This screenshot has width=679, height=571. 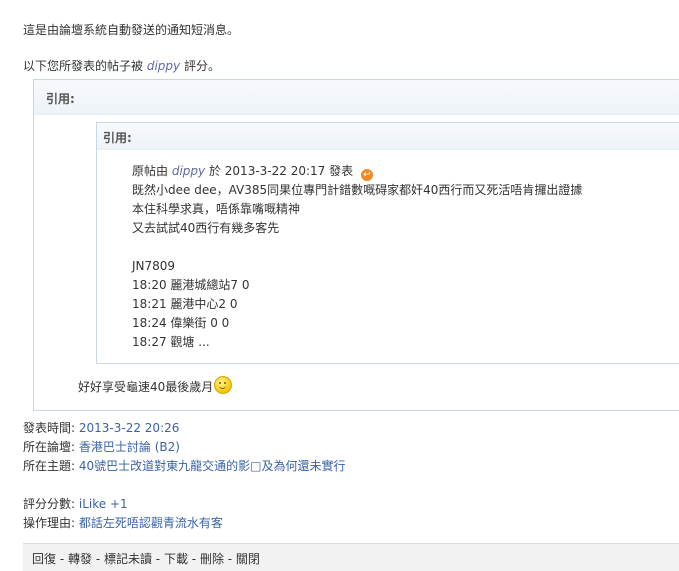 I want to click on rater-username: dippy, so click(x=163, y=66).